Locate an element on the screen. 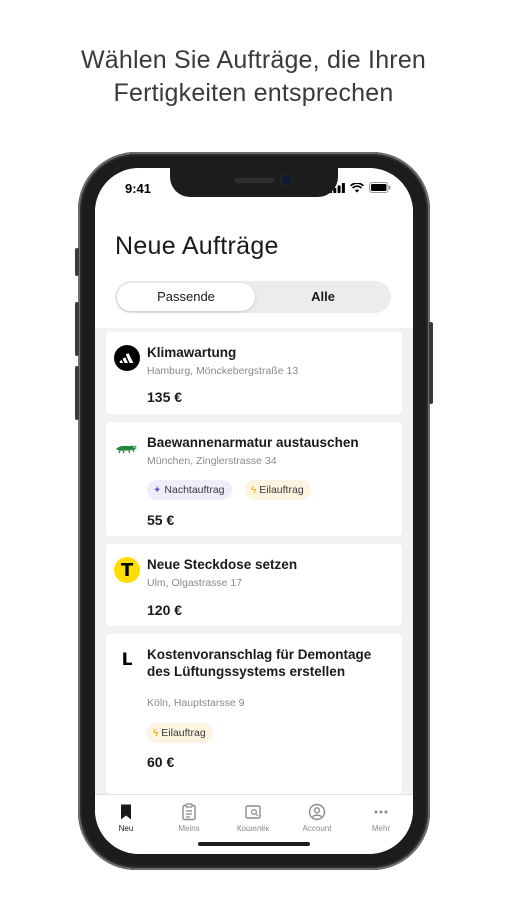 The width and height of the screenshot is (507, 900). speaker-grille is located at coordinates (254, 180).